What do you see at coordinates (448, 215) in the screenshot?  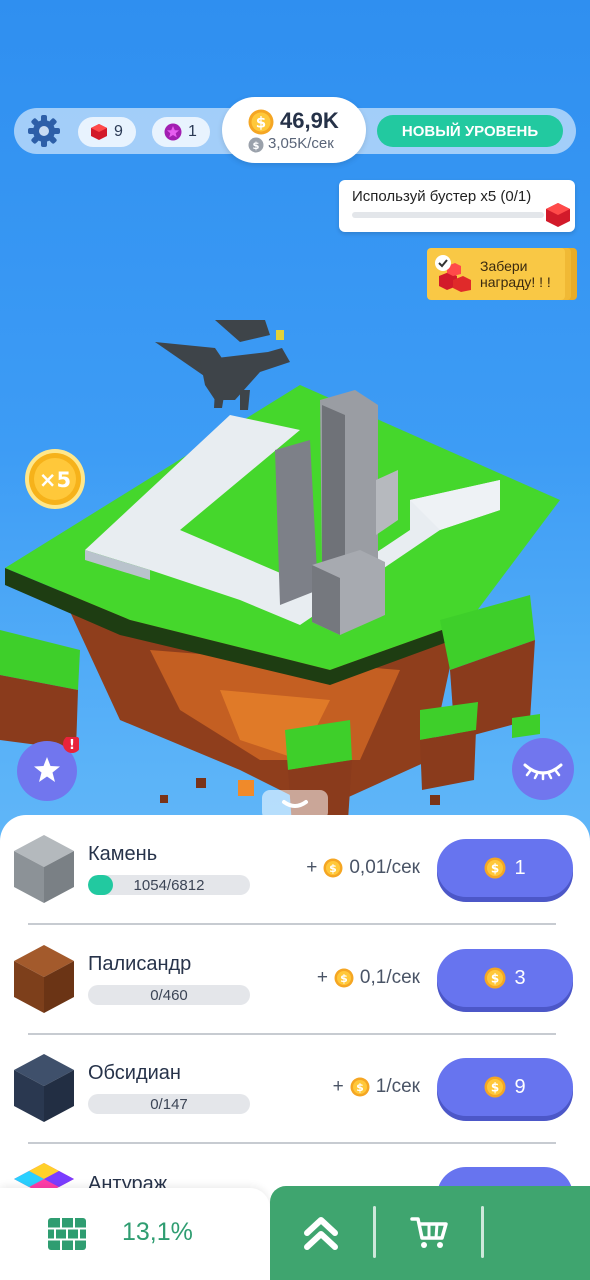 I see `quest-progress-bar` at bounding box center [448, 215].